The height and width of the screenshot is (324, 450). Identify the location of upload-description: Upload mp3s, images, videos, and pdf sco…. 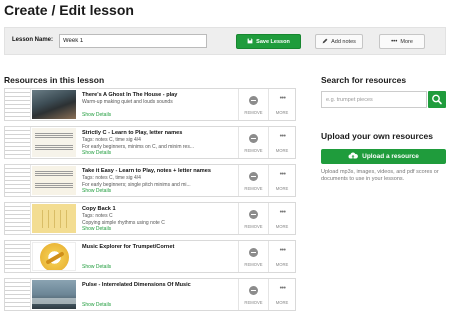
(380, 175).